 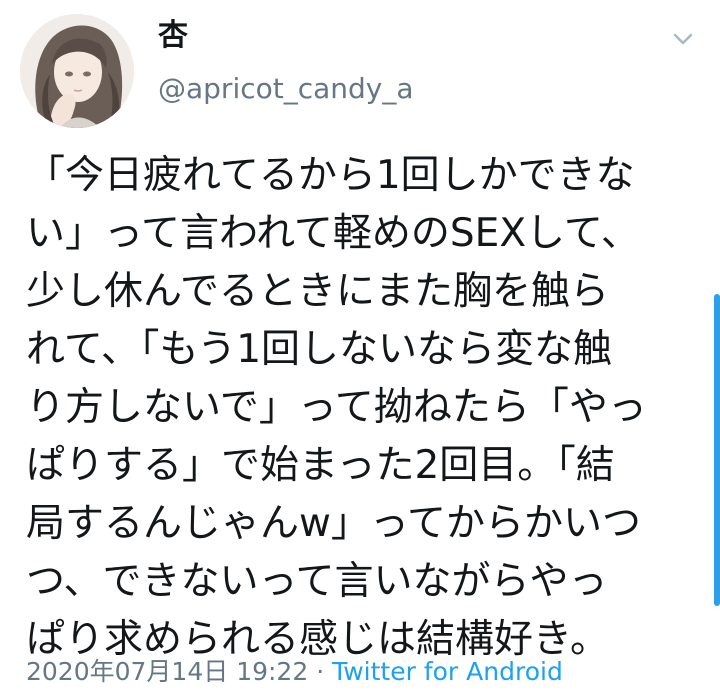 I want to click on scrollbar, so click(x=717, y=450).